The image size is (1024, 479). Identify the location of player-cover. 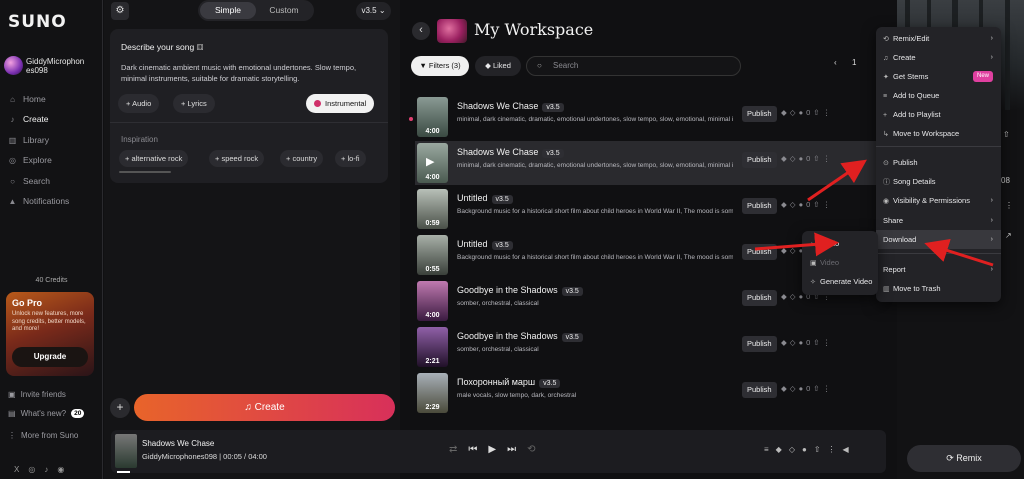
(126, 451).